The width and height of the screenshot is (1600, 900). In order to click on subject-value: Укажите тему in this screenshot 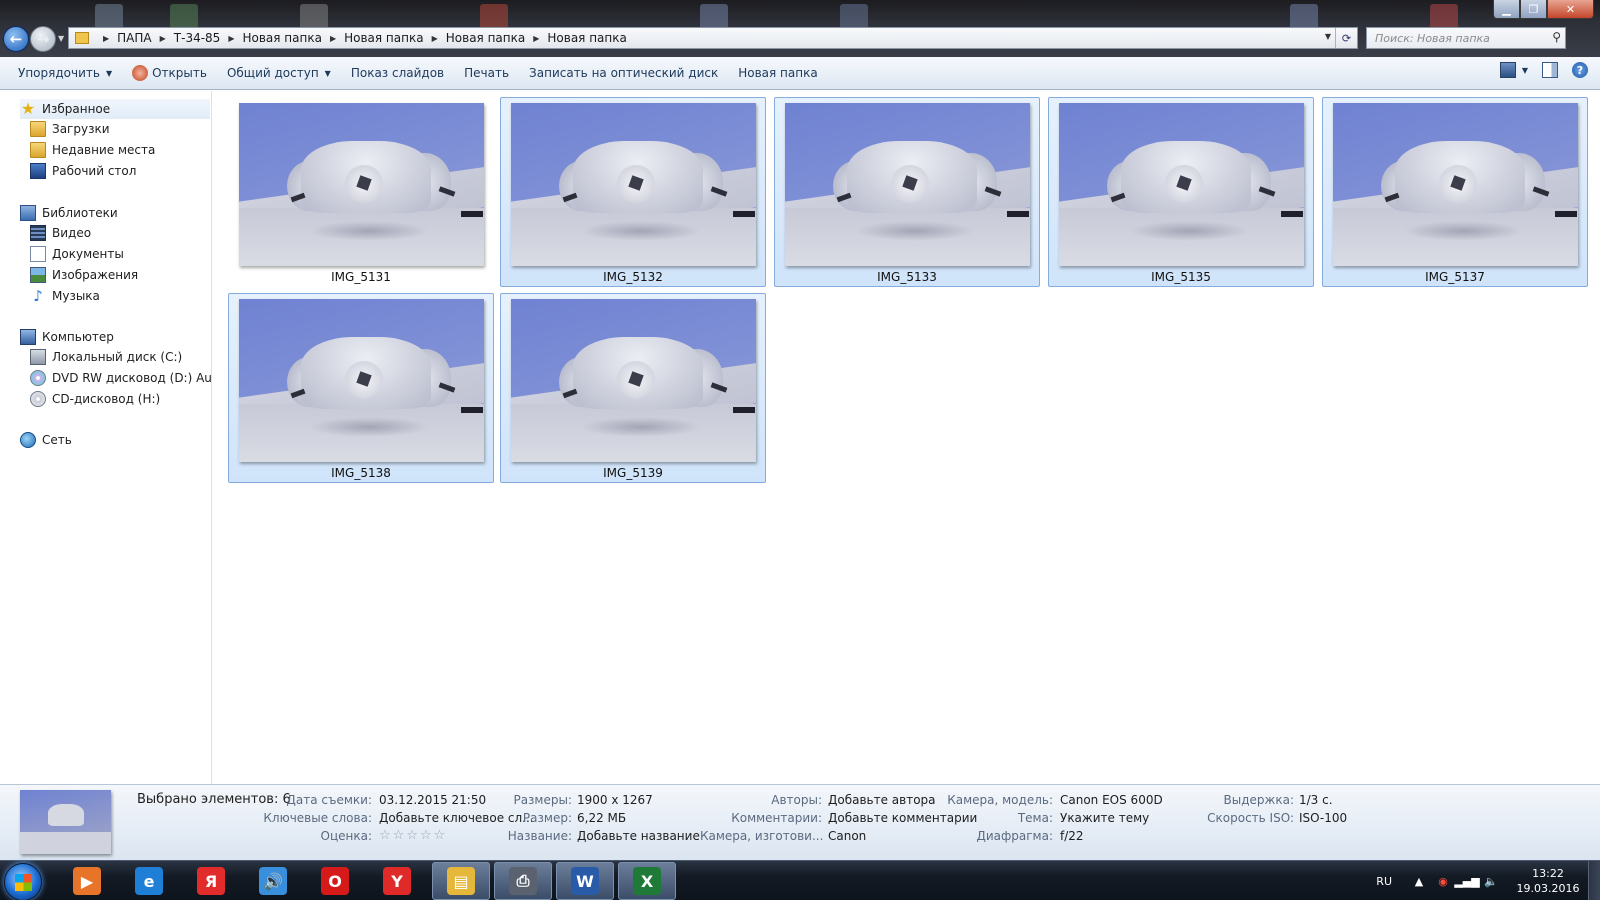, I will do `click(1104, 818)`.